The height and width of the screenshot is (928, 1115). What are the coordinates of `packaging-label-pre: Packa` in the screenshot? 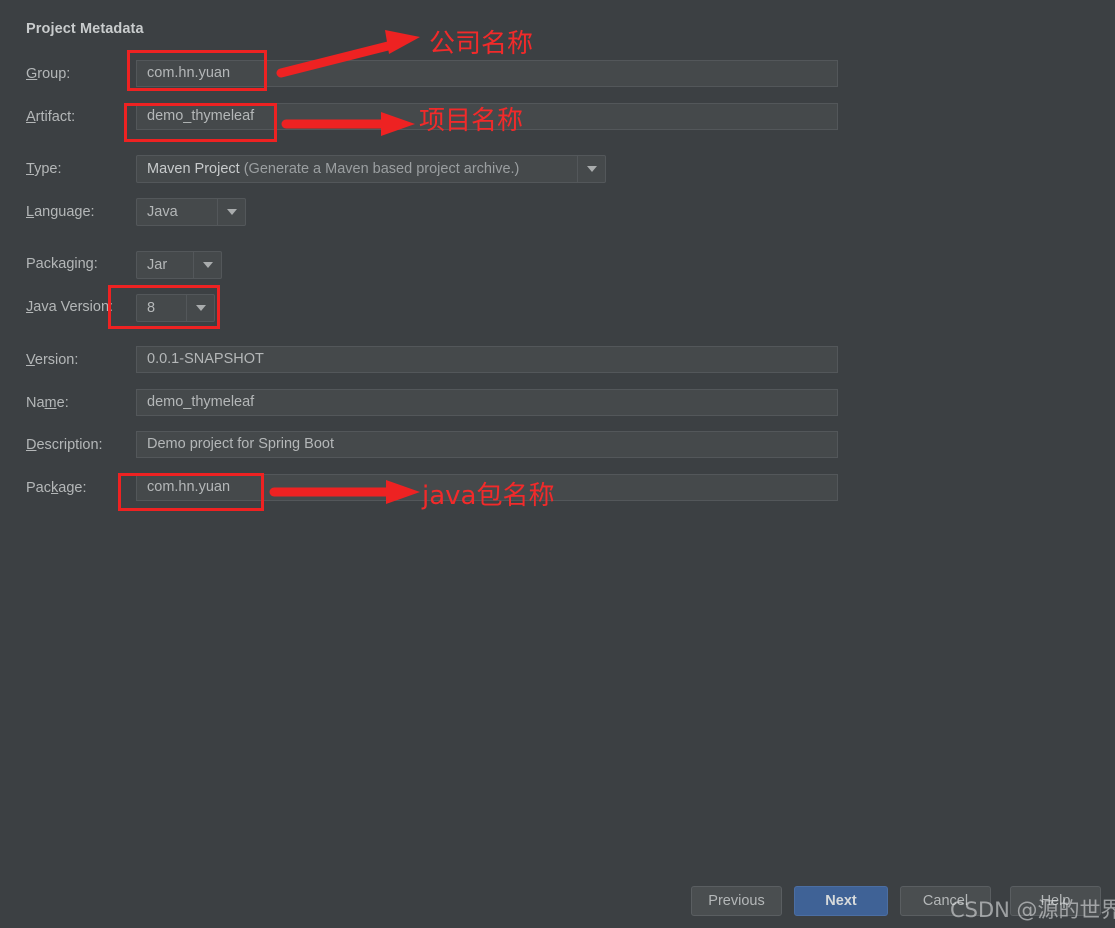 It's located at (46, 264).